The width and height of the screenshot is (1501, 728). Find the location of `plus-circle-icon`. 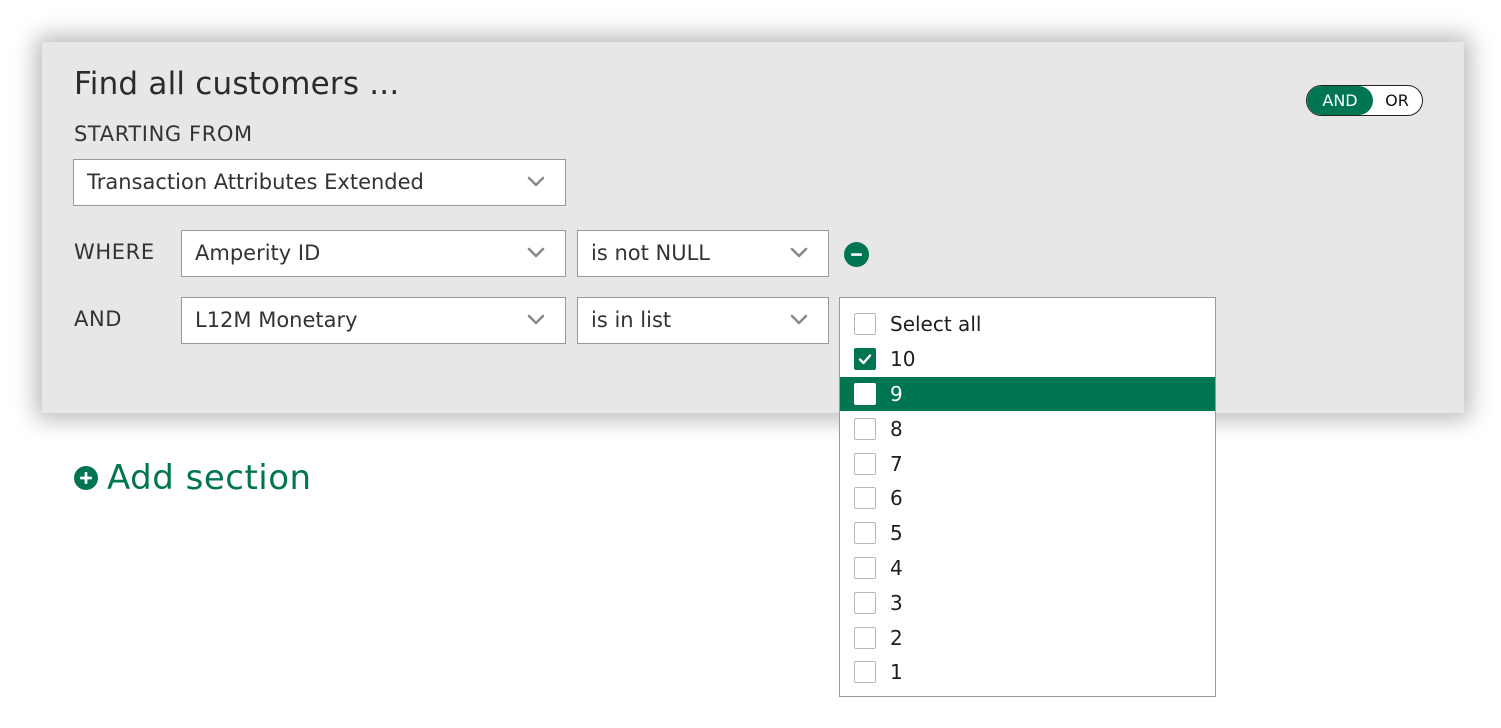

plus-circle-icon is located at coordinates (86, 478).